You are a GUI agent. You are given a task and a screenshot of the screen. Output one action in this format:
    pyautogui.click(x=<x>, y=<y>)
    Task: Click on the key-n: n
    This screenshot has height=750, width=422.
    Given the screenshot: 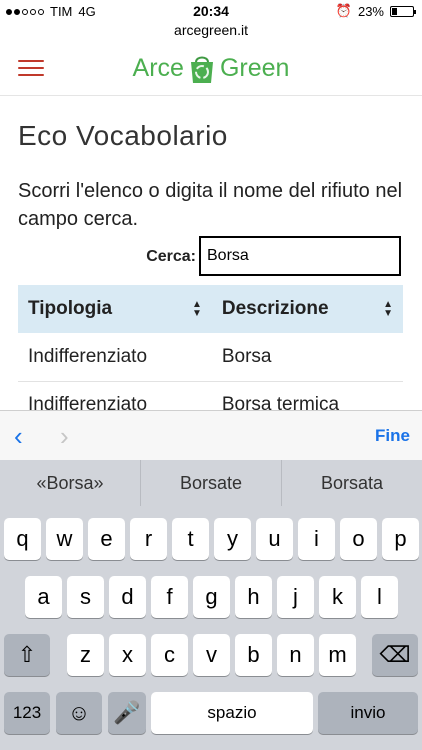 What is the action you would take?
    pyautogui.click(x=295, y=655)
    